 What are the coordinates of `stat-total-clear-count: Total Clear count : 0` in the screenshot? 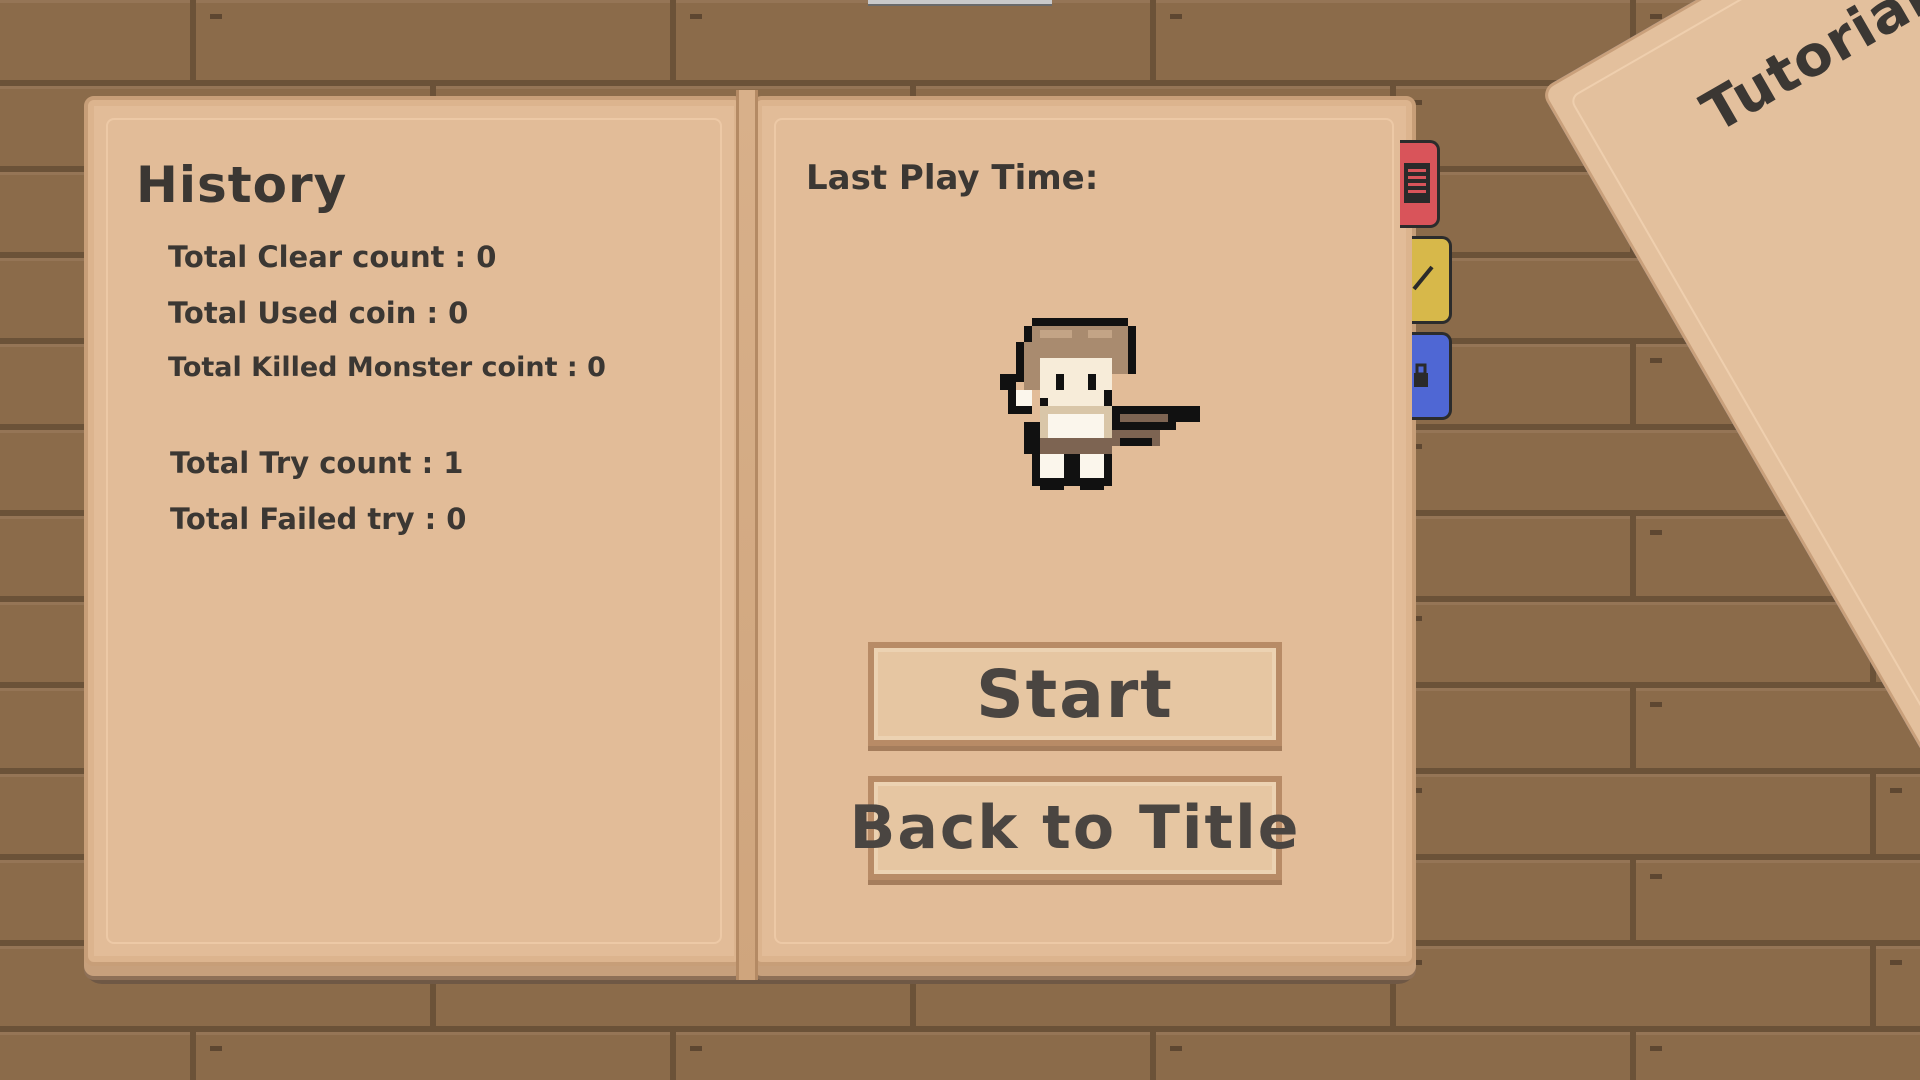 It's located at (332, 257).